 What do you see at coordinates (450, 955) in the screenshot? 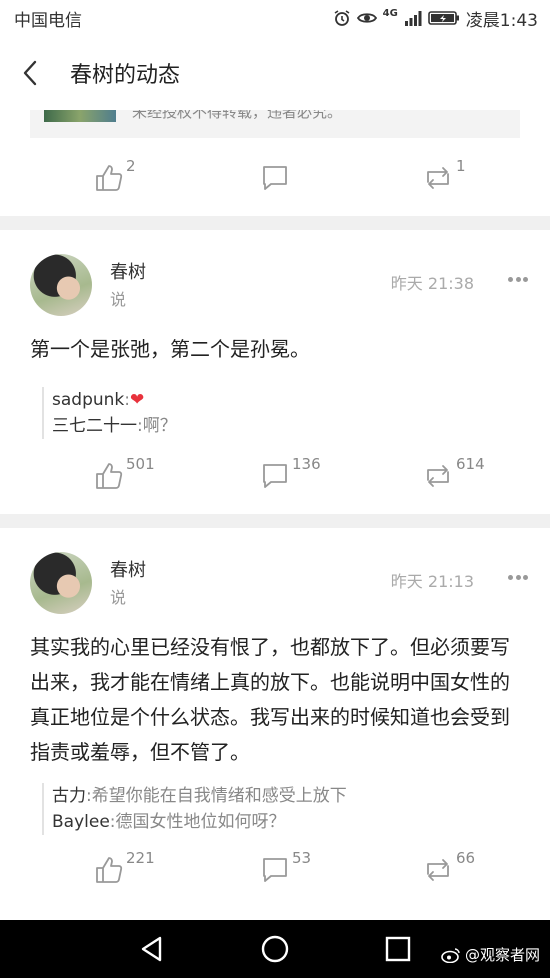
I see `weibo-logo-icon` at bounding box center [450, 955].